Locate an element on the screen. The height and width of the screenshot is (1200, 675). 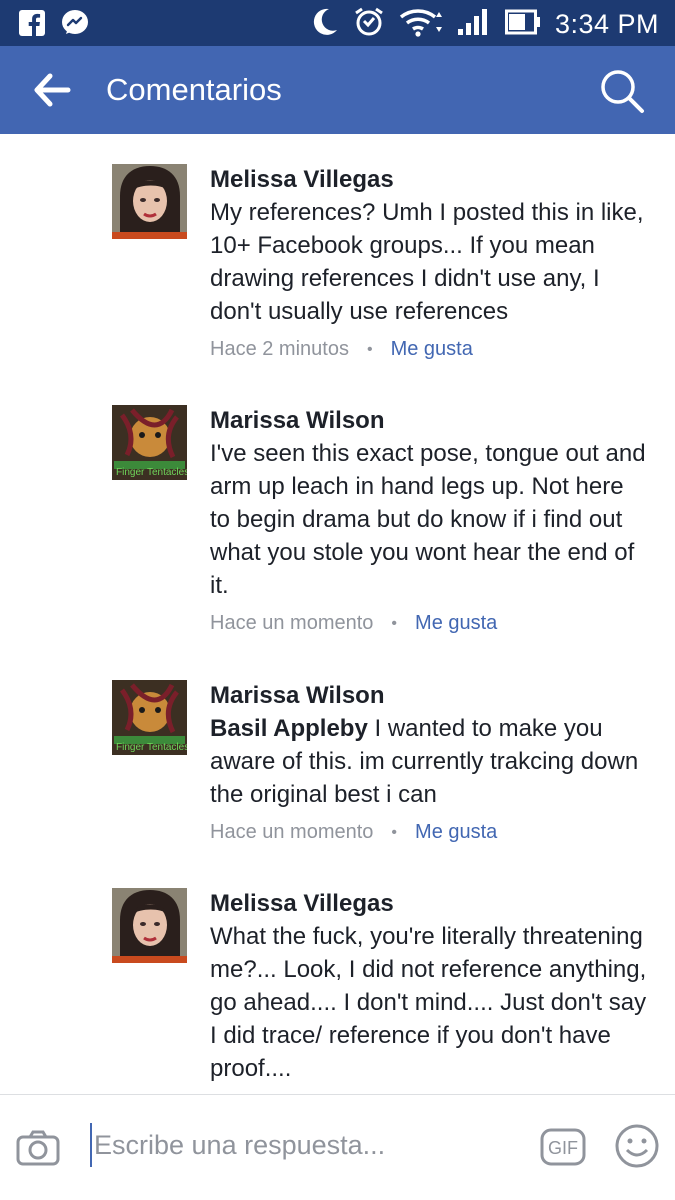
camera-button is located at coordinates (38, 1148).